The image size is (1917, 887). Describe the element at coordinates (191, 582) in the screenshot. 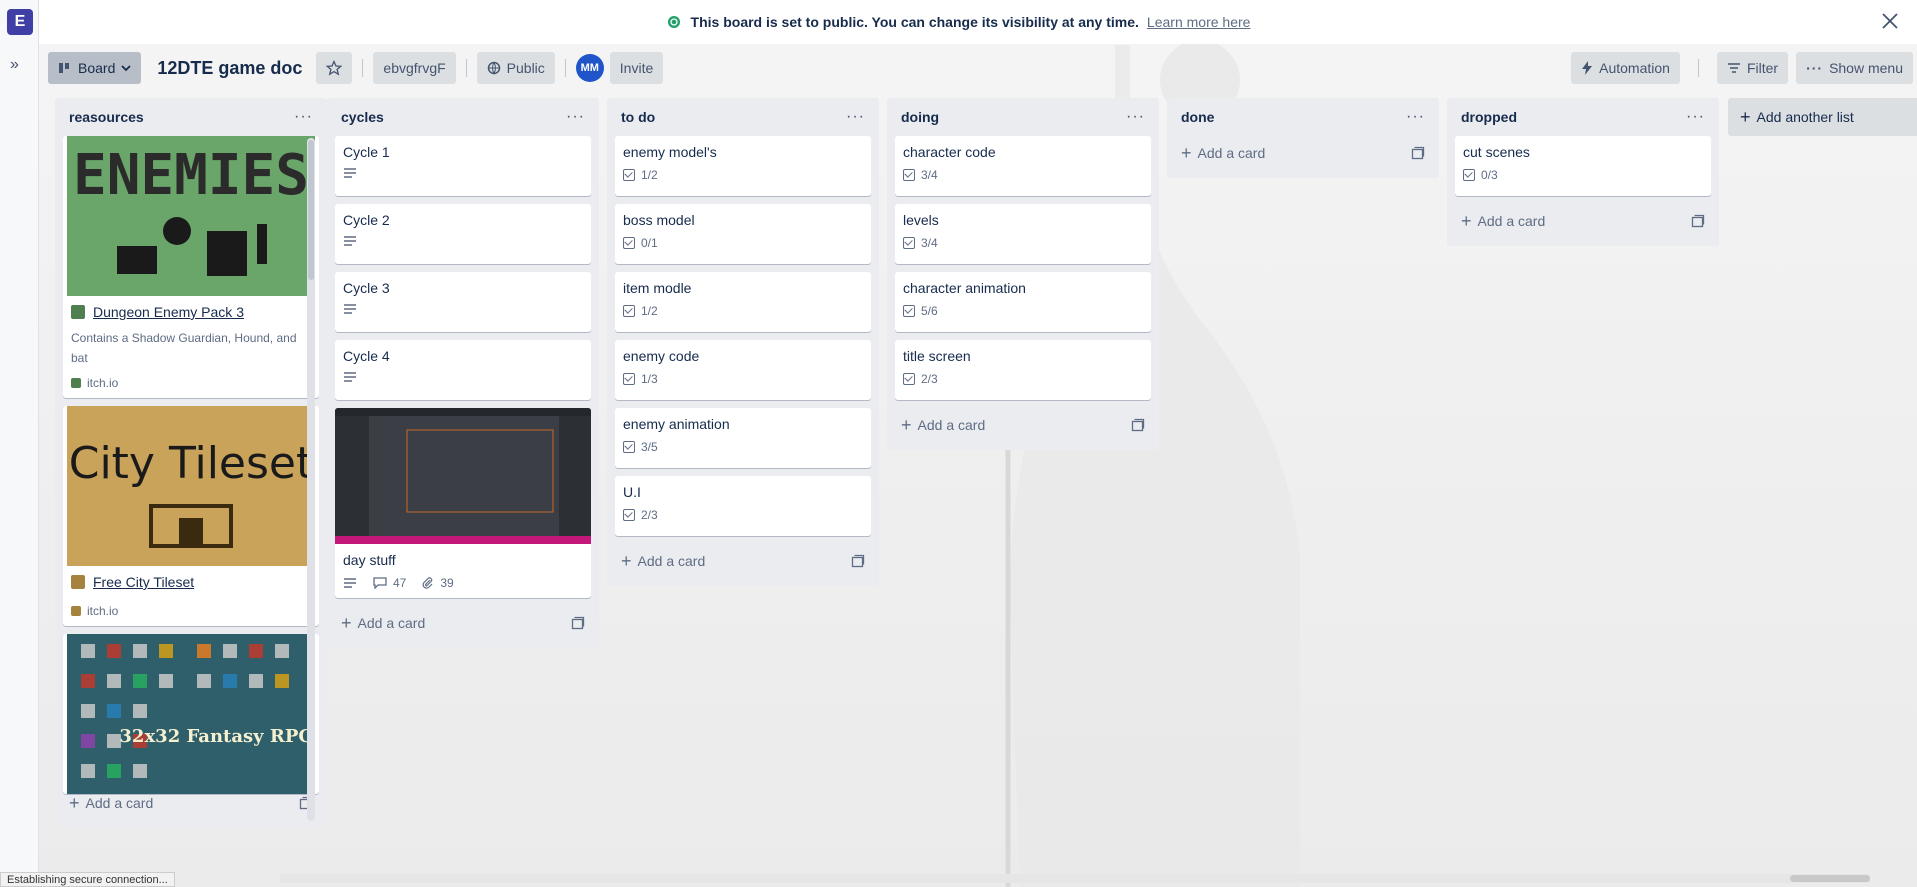

I see `link-title: Free City Tileset` at that location.